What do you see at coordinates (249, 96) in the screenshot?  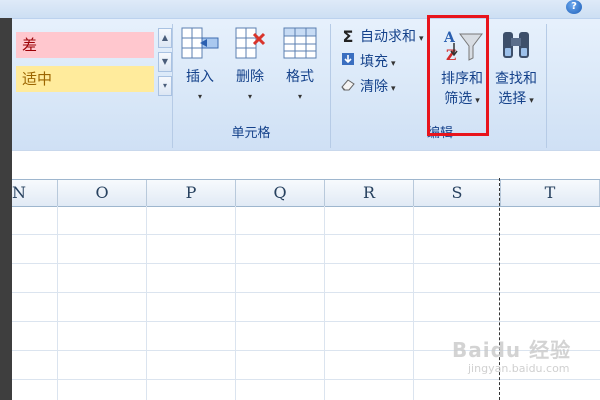 I see `delete-dropdown-icon: ▾` at bounding box center [249, 96].